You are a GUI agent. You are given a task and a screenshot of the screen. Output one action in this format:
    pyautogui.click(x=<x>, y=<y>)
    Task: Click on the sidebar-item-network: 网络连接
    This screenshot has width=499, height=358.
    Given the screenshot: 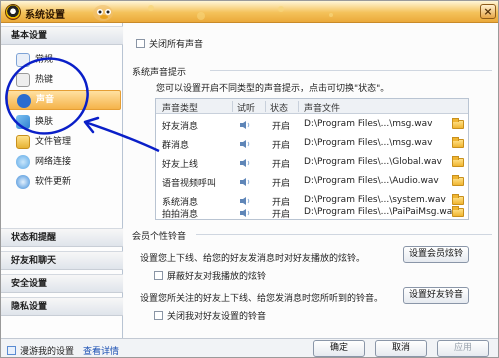 What is the action you would take?
    pyautogui.click(x=64, y=162)
    